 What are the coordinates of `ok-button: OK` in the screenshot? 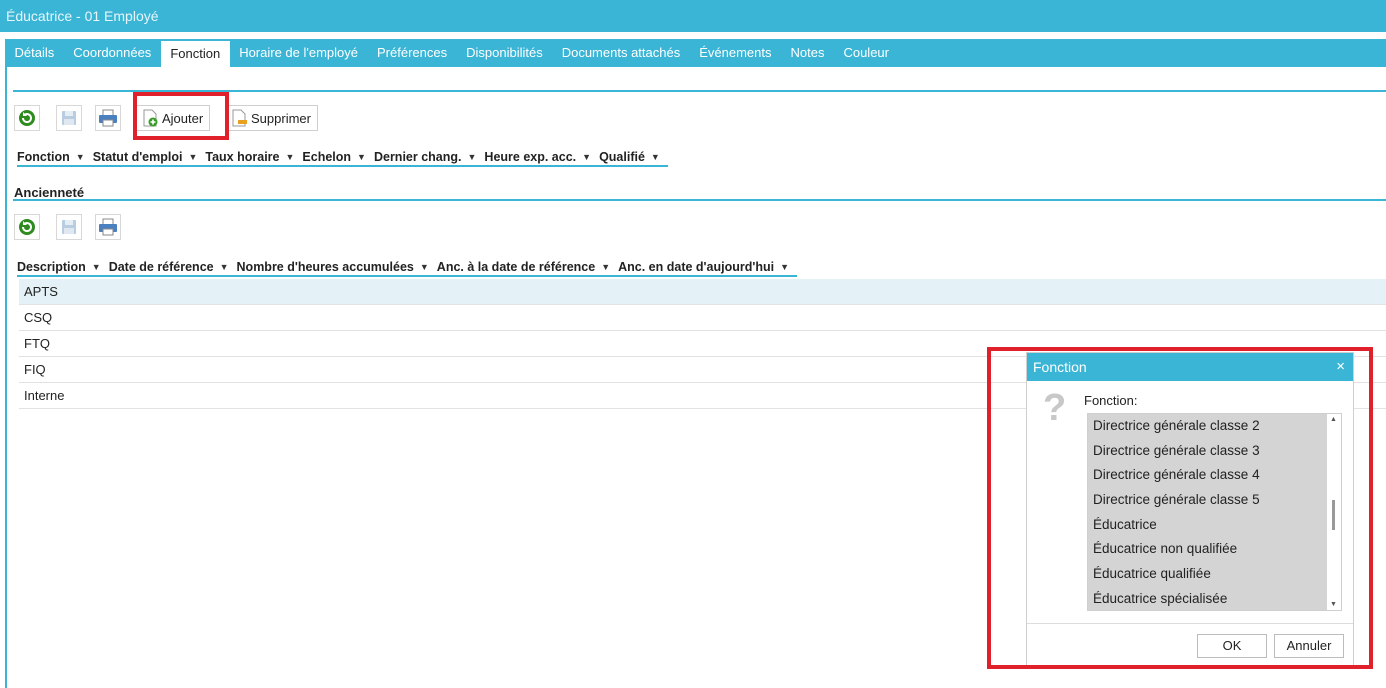 It's located at (1232, 646).